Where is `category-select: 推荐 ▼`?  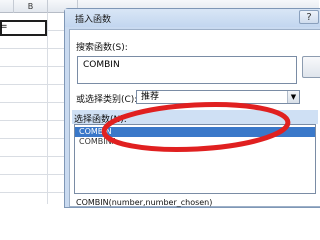
category-select: 推荐 ▼ is located at coordinates (218, 97).